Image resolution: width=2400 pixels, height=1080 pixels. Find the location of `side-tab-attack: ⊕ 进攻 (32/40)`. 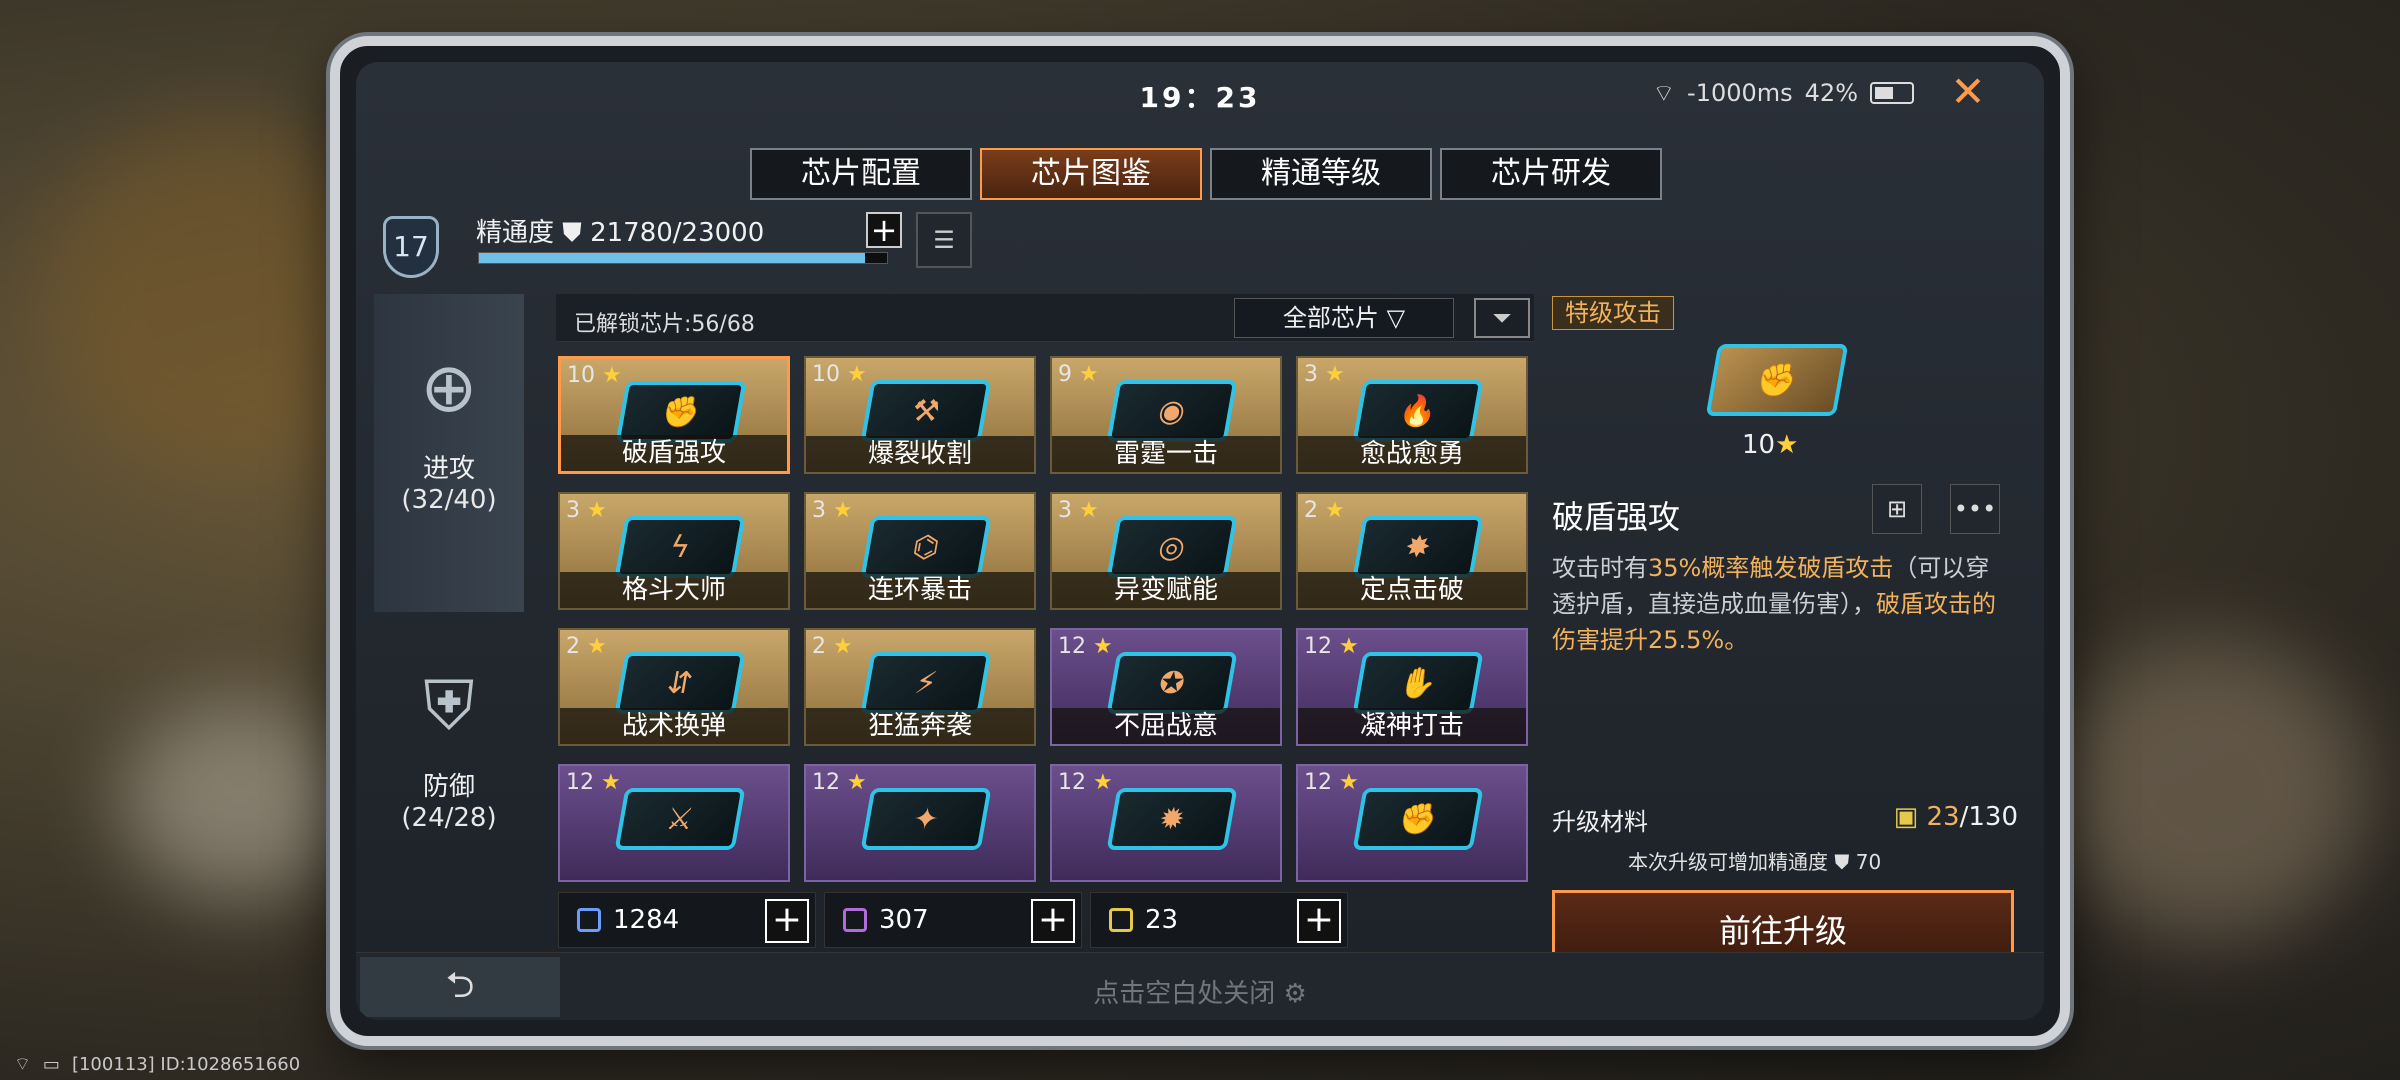

side-tab-attack: ⊕ 进攻 (32/40) is located at coordinates (449, 453).